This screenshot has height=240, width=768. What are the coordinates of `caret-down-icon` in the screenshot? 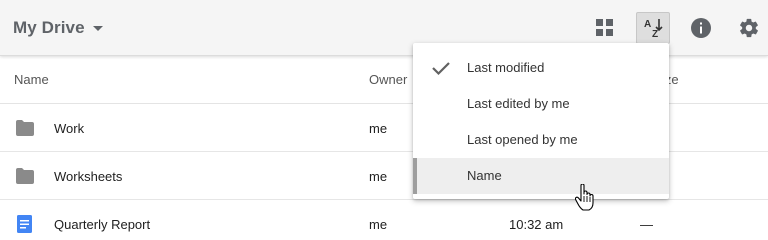 It's located at (97, 28).